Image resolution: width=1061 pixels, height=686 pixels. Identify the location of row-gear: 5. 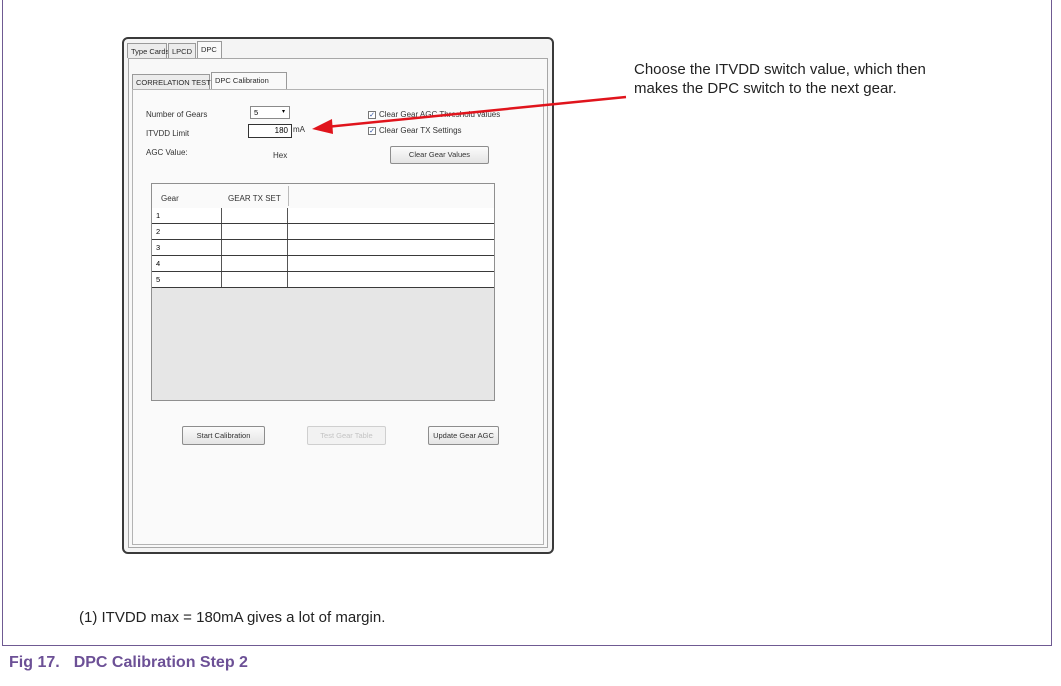
(187, 279).